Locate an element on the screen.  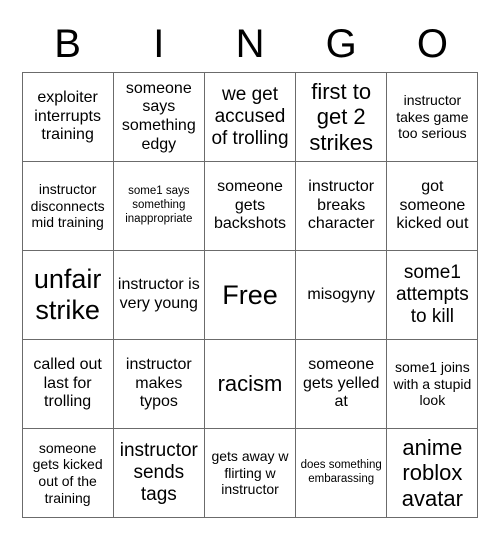
bingo-free-space-label: Free is located at coordinates (250, 294).